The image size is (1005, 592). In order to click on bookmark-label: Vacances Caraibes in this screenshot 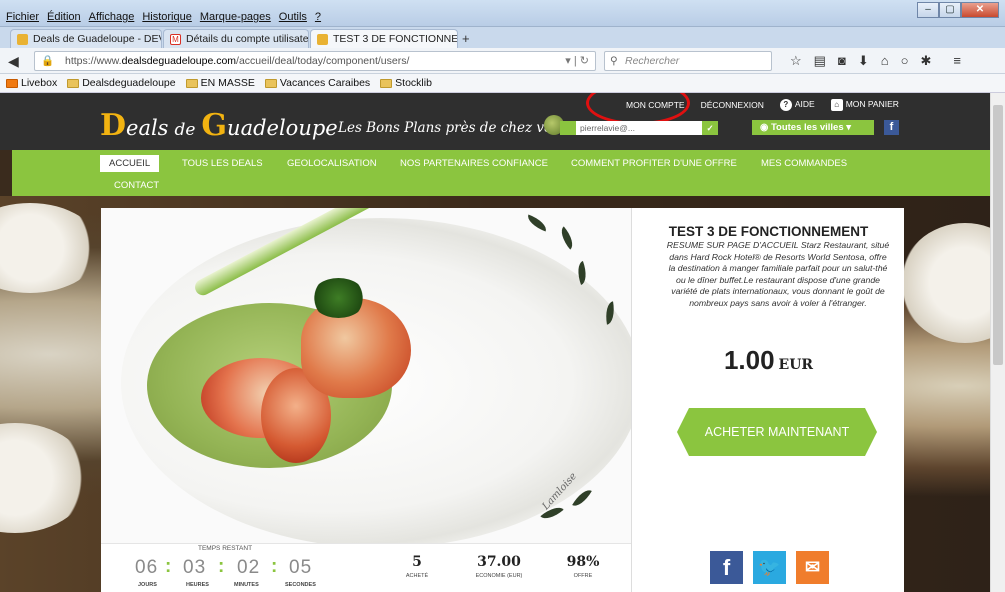, I will do `click(325, 83)`.